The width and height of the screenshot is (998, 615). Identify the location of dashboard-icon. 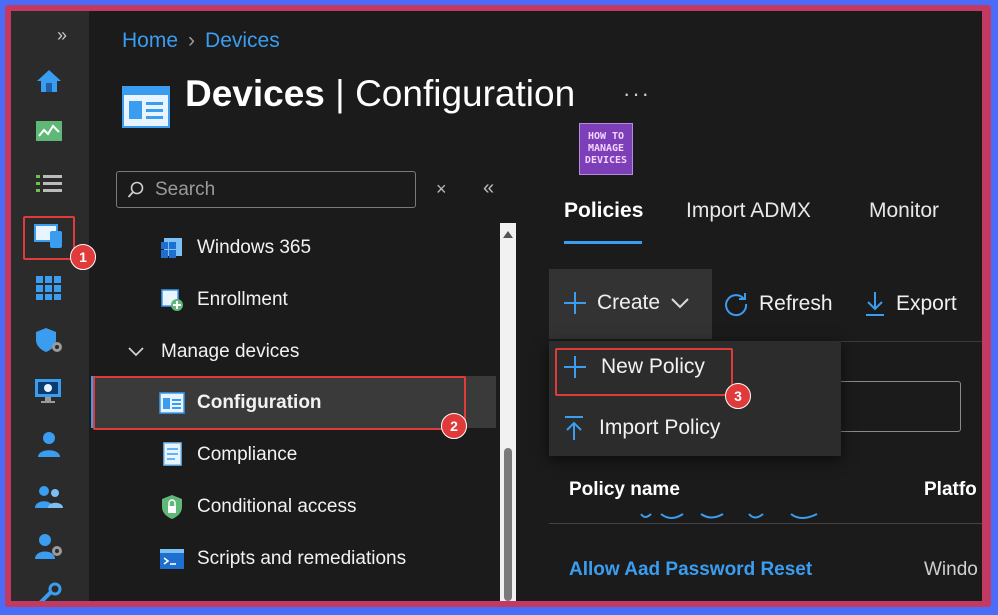
(49, 131).